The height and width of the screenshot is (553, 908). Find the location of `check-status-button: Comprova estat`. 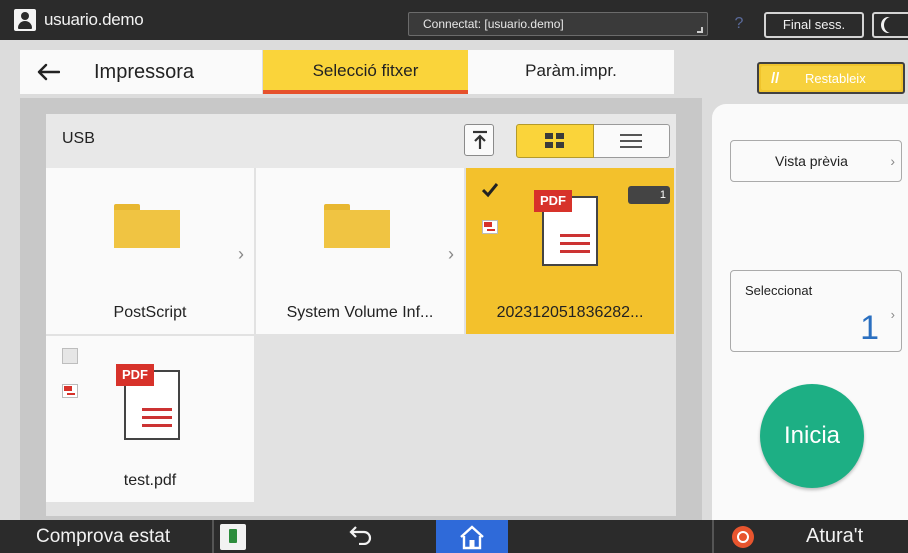

check-status-button: Comprova estat is located at coordinates (106, 536).